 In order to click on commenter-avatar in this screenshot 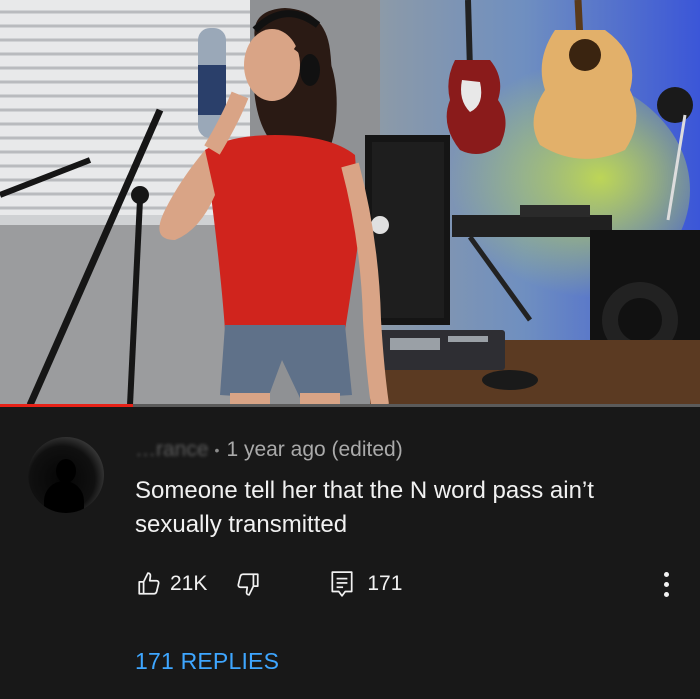, I will do `click(66, 475)`.